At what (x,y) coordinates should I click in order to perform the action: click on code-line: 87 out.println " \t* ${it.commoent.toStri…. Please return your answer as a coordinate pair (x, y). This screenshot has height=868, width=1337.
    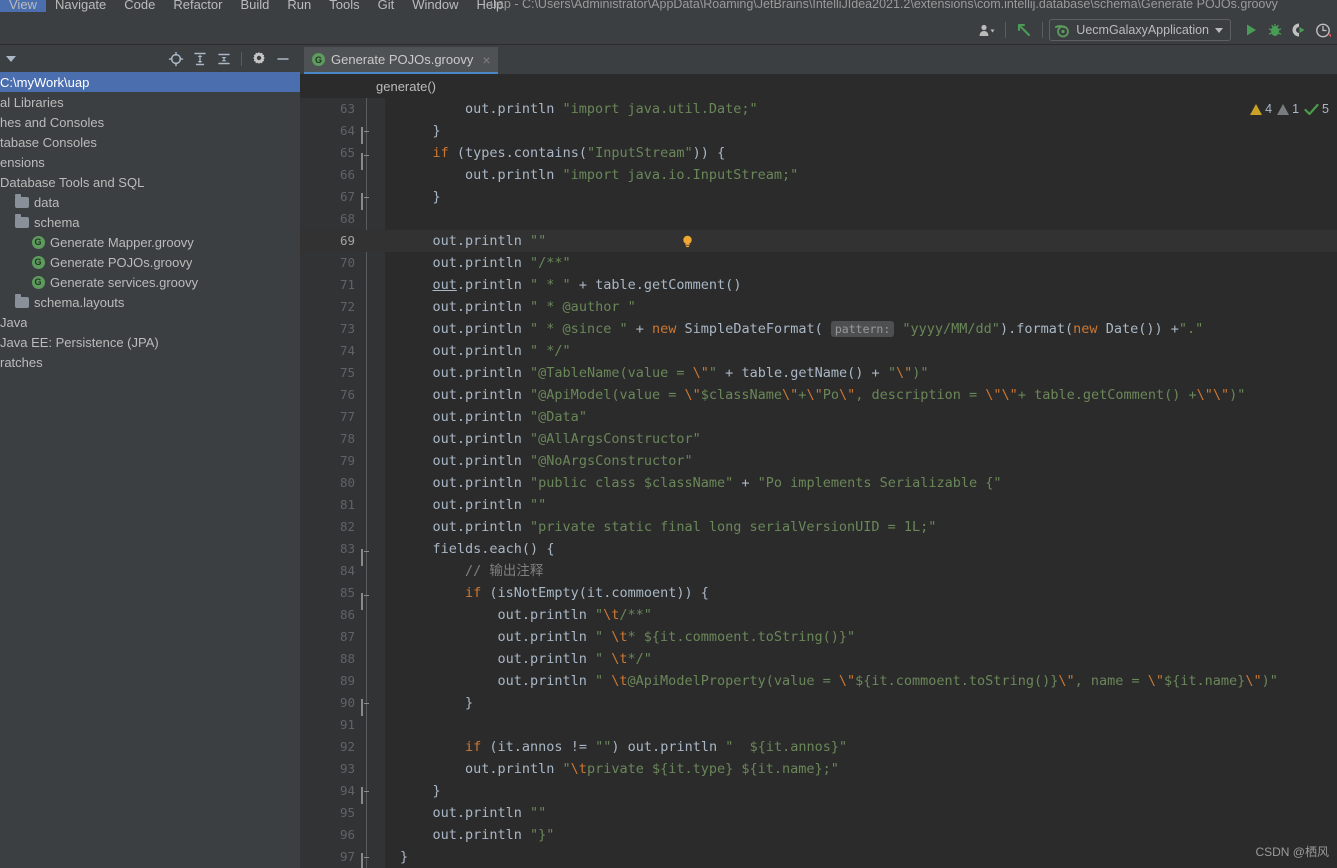
    Looking at the image, I should click on (818, 637).